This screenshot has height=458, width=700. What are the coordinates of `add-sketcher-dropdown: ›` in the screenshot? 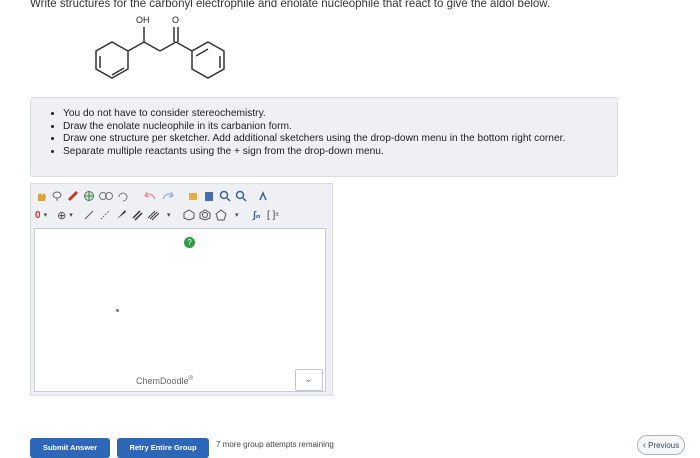 It's located at (309, 380).